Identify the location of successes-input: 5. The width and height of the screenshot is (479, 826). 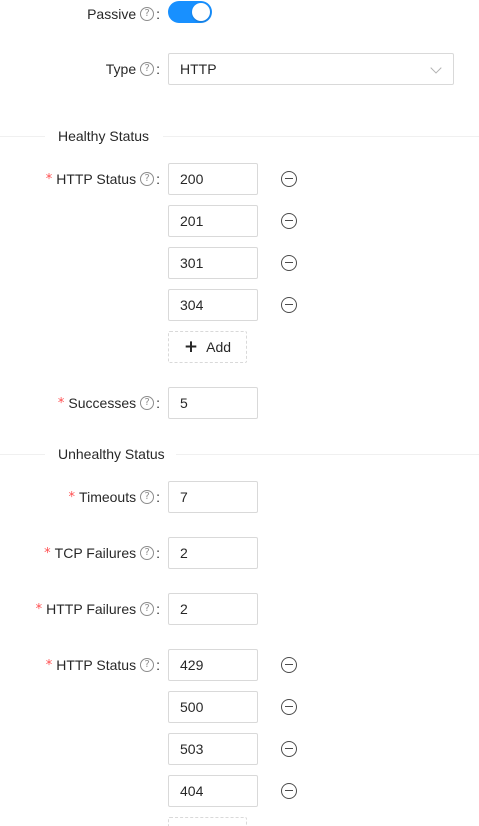
(213, 403).